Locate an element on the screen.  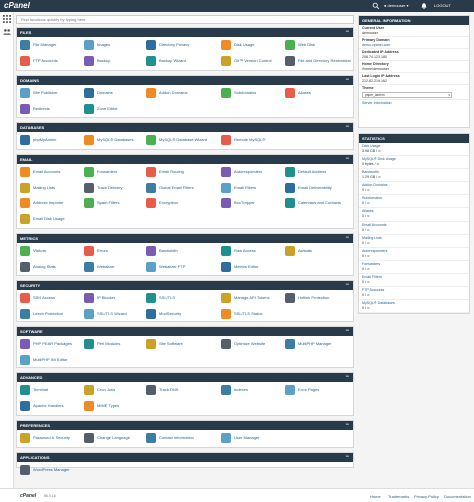
user-manager-icon is located at coordinates (226, 438).